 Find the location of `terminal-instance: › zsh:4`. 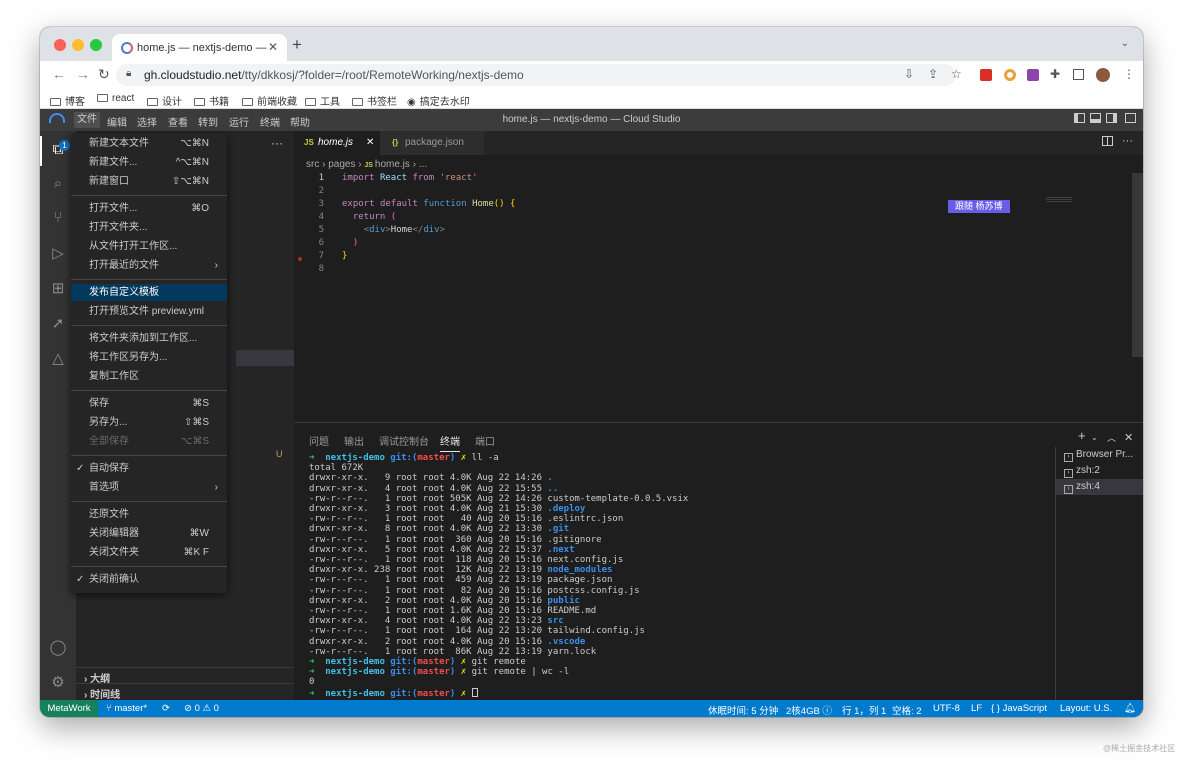

terminal-instance: › zsh:4 is located at coordinates (1099, 487).